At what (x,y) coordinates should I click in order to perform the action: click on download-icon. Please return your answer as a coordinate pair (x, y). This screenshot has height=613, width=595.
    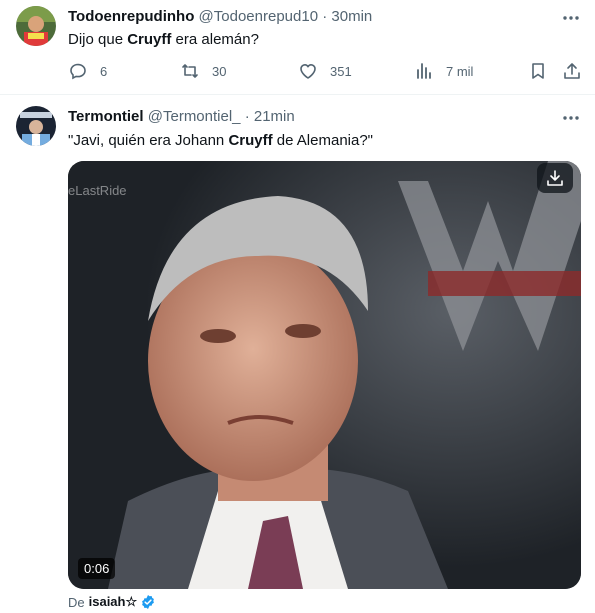
    Looking at the image, I should click on (555, 178).